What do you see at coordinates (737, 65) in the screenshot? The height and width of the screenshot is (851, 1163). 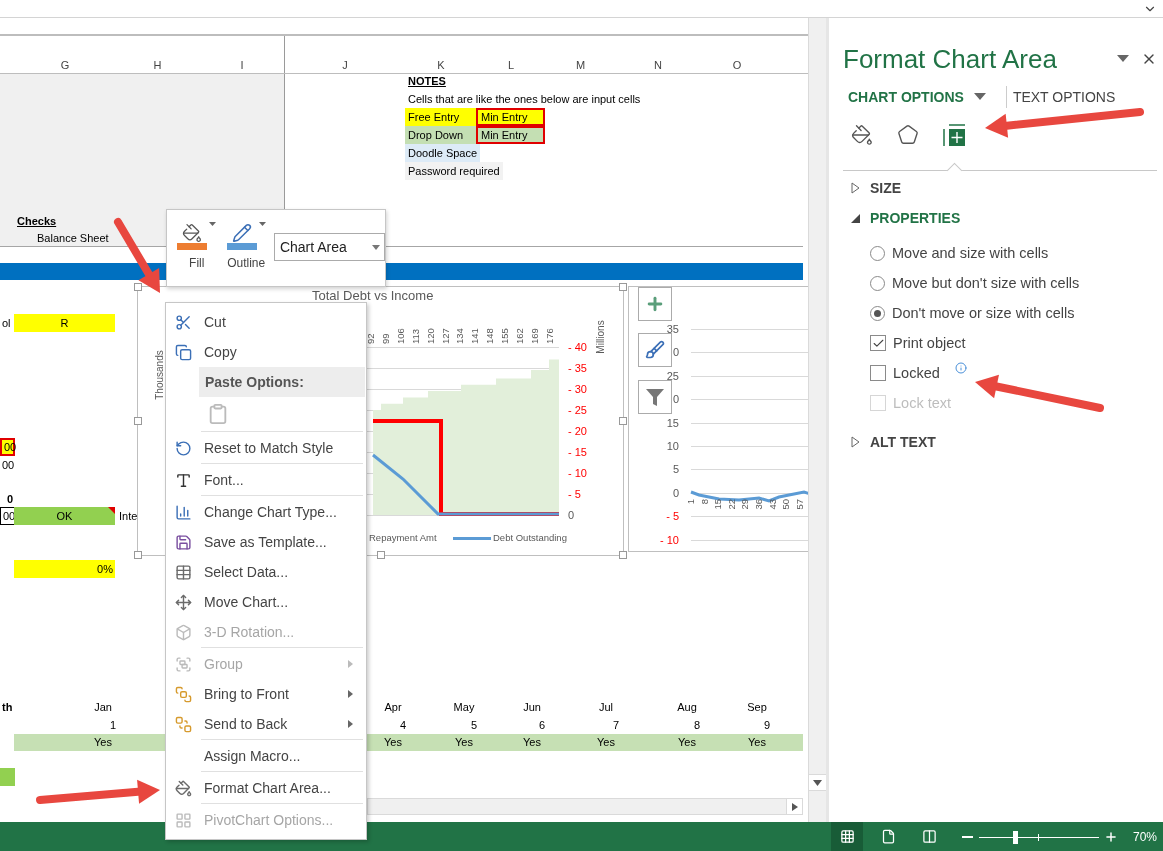 I see `column-header: O` at bounding box center [737, 65].